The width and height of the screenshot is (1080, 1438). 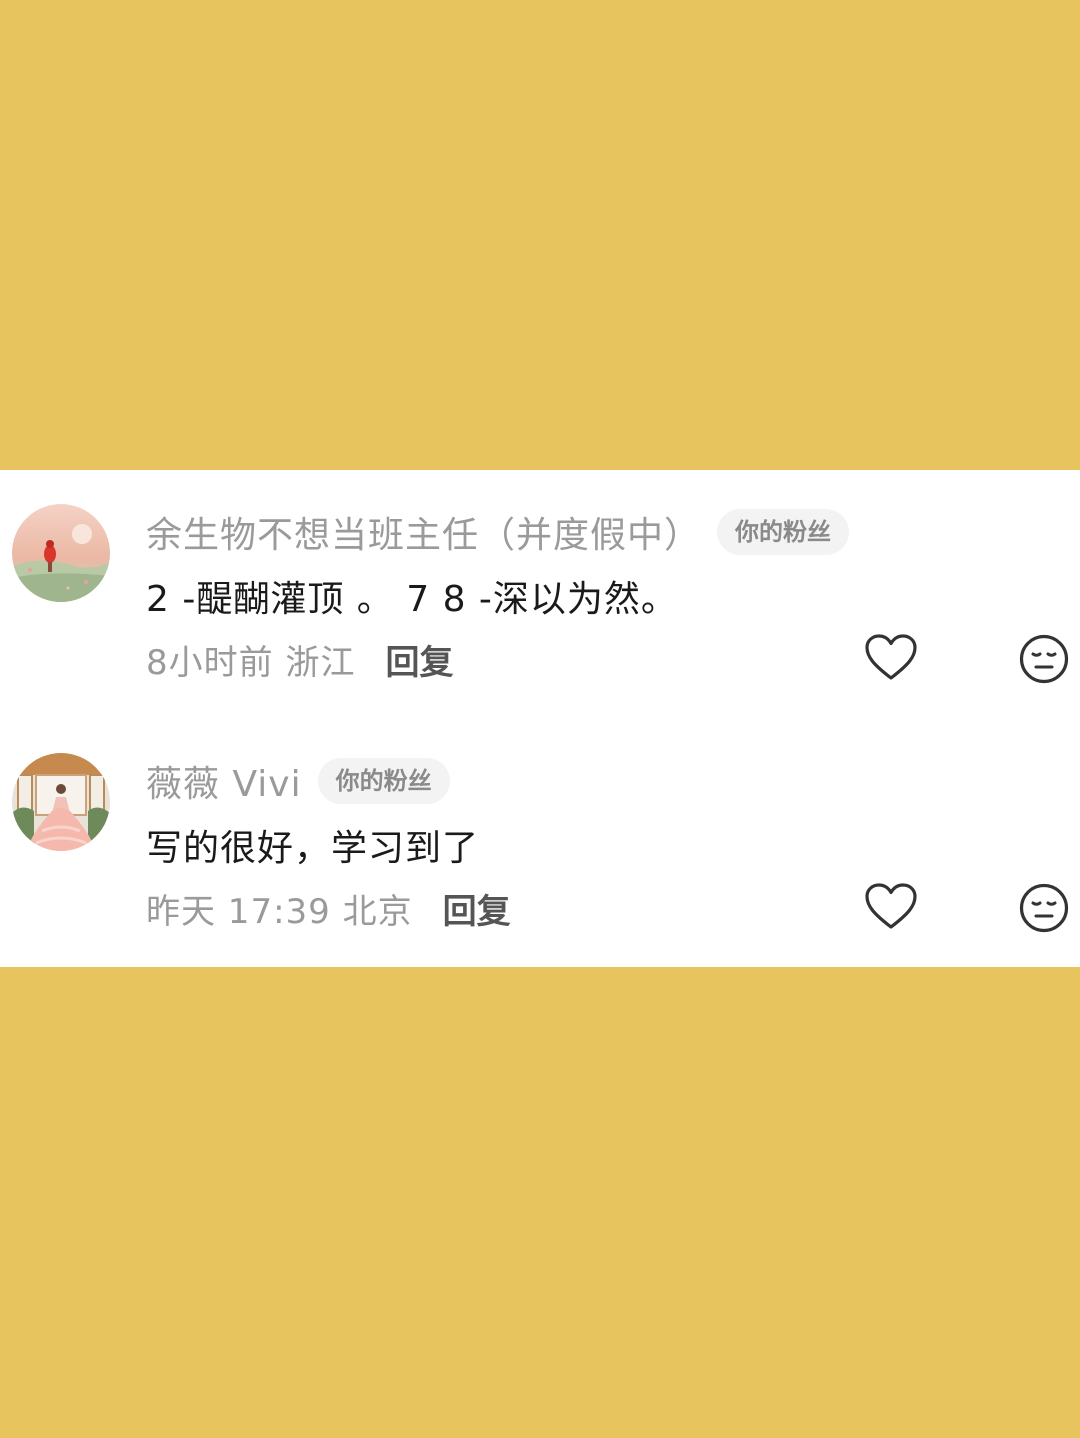 What do you see at coordinates (540, 849) in the screenshot?
I see `comment-item: 薇薇 Vivi 你的粉丝 写的很好，学习到了 昨天 17:39 北京 回复` at bounding box center [540, 849].